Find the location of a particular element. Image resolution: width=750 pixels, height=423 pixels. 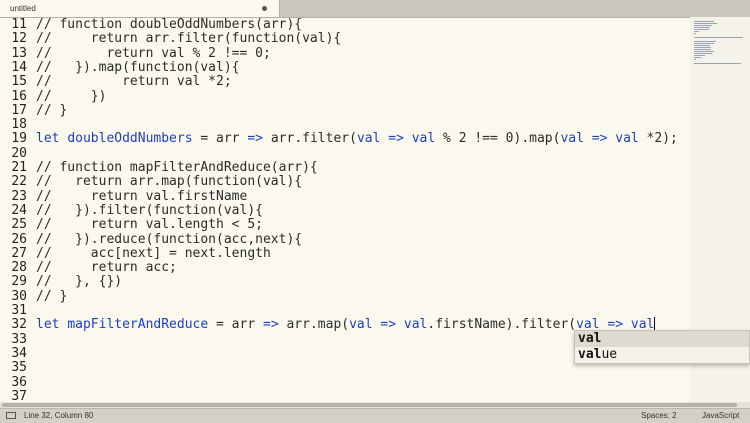

line-number: 22 is located at coordinates (19, 182).